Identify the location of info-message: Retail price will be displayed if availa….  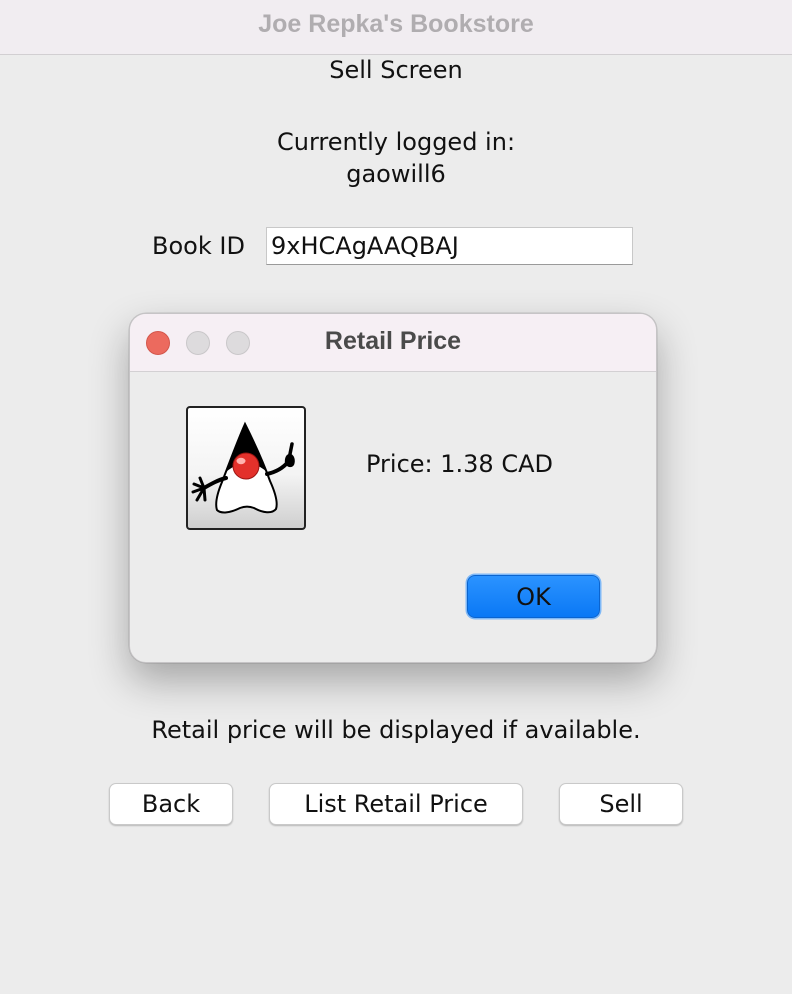
(396, 730).